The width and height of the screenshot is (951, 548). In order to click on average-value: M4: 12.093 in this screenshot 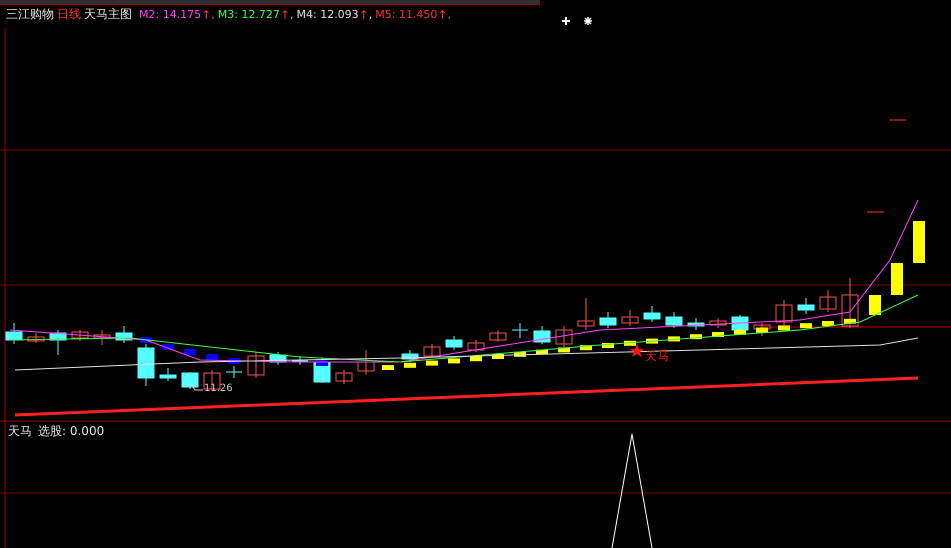, I will do `click(327, 15)`.